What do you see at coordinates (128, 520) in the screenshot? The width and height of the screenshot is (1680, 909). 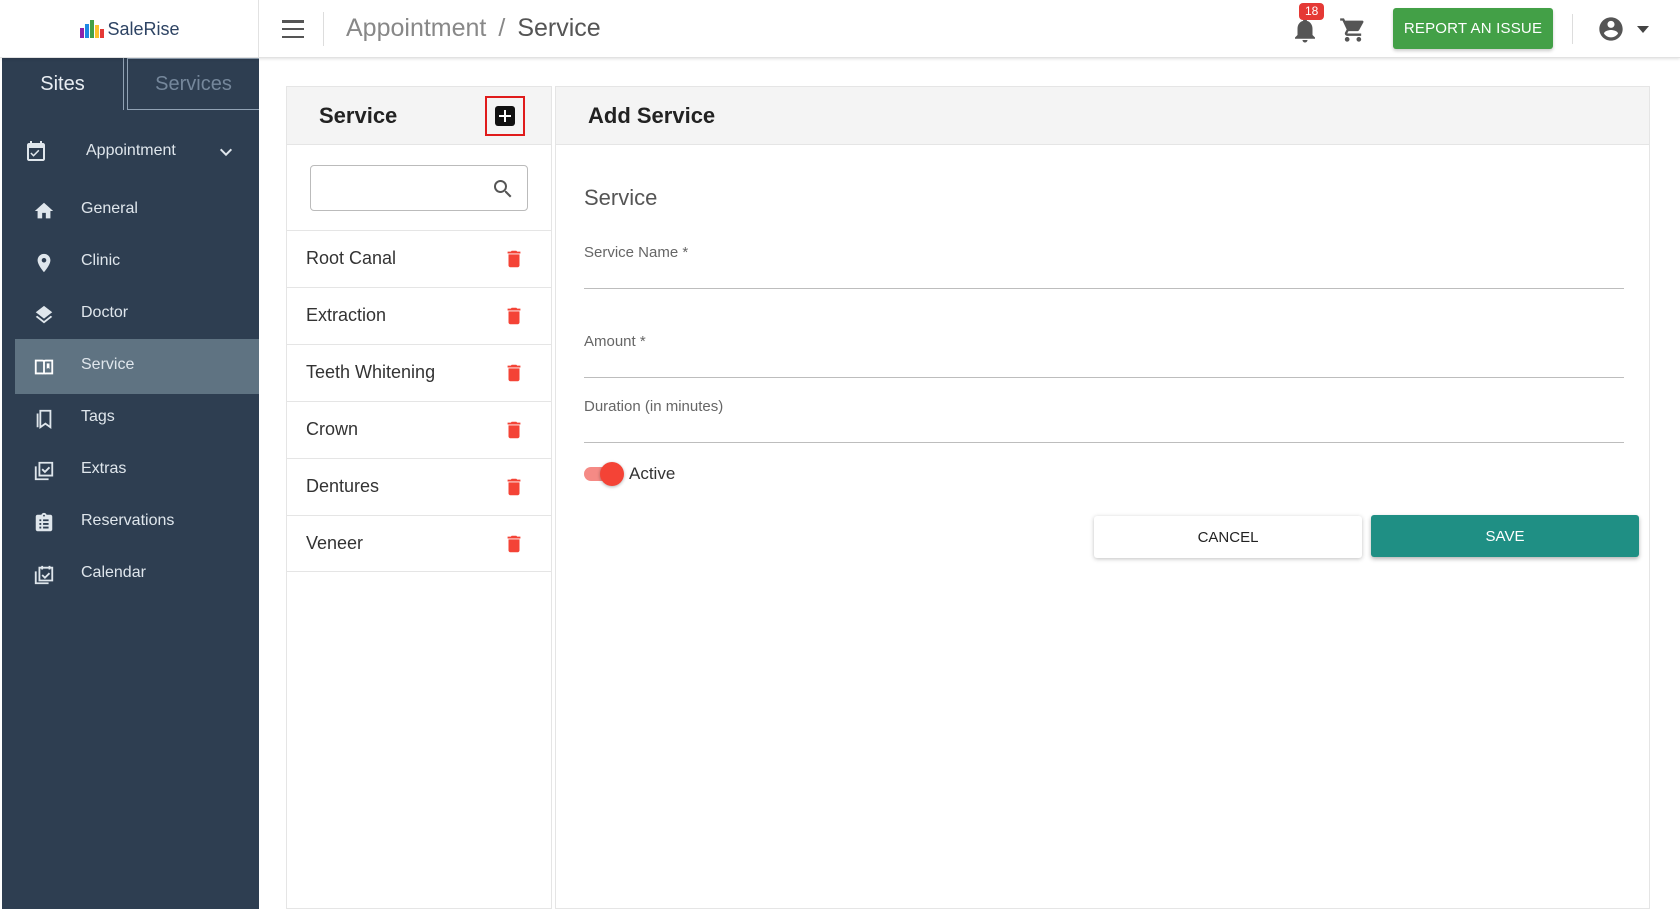 I see `sidebar-item-label: Reservations` at bounding box center [128, 520].